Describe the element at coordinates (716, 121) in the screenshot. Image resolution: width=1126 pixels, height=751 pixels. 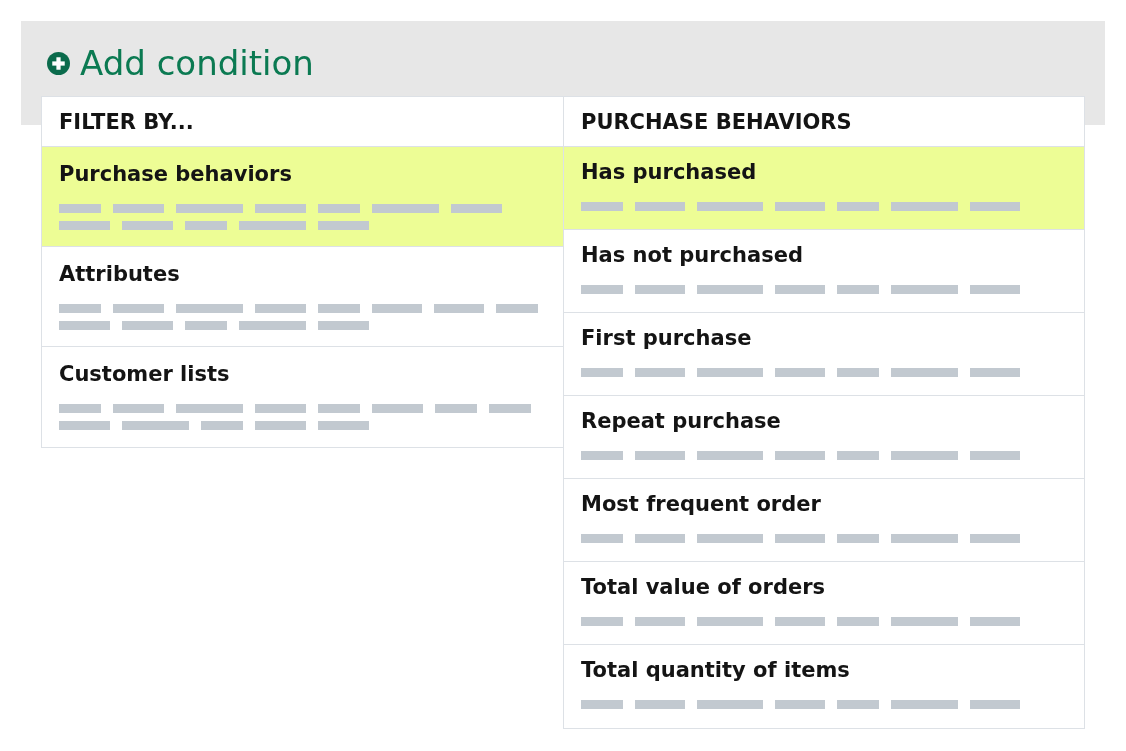
I see `column-heading: PURCHASE BEHAVIORS` at that location.